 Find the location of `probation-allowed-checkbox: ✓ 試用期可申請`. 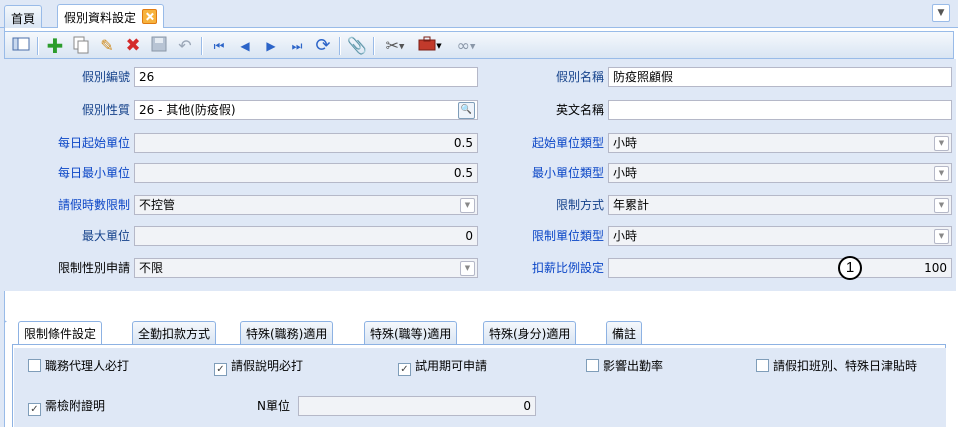

probation-allowed-checkbox: ✓ 試用期可申請 is located at coordinates (443, 366).